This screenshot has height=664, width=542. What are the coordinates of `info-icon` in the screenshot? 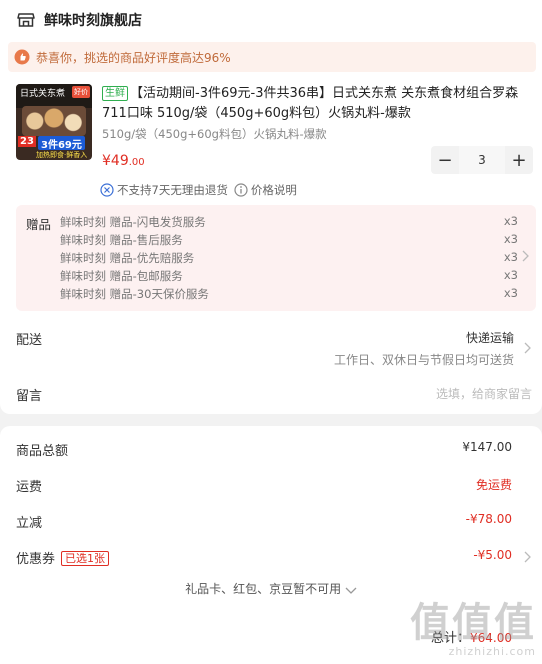 It's located at (241, 190).